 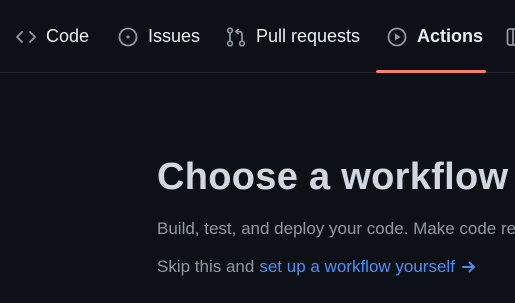 I want to click on setup-workflow-link: set up a workflow yourself, so click(x=357, y=267).